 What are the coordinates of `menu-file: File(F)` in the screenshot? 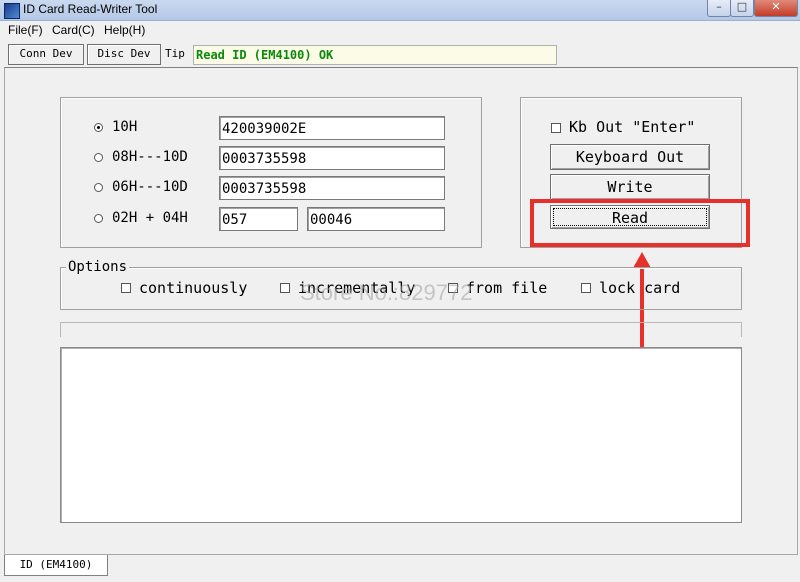 It's located at (25, 30).